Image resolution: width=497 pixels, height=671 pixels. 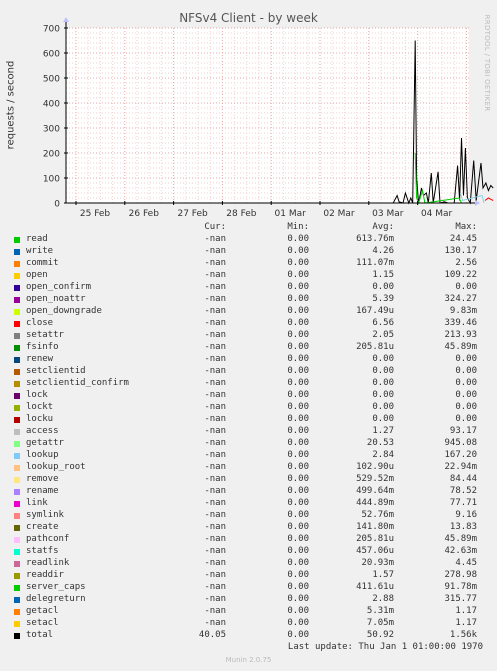 What do you see at coordinates (248, 372) in the screenshot?
I see `legend-row: setclientid -nan 0.00 0.00 0.00` at bounding box center [248, 372].